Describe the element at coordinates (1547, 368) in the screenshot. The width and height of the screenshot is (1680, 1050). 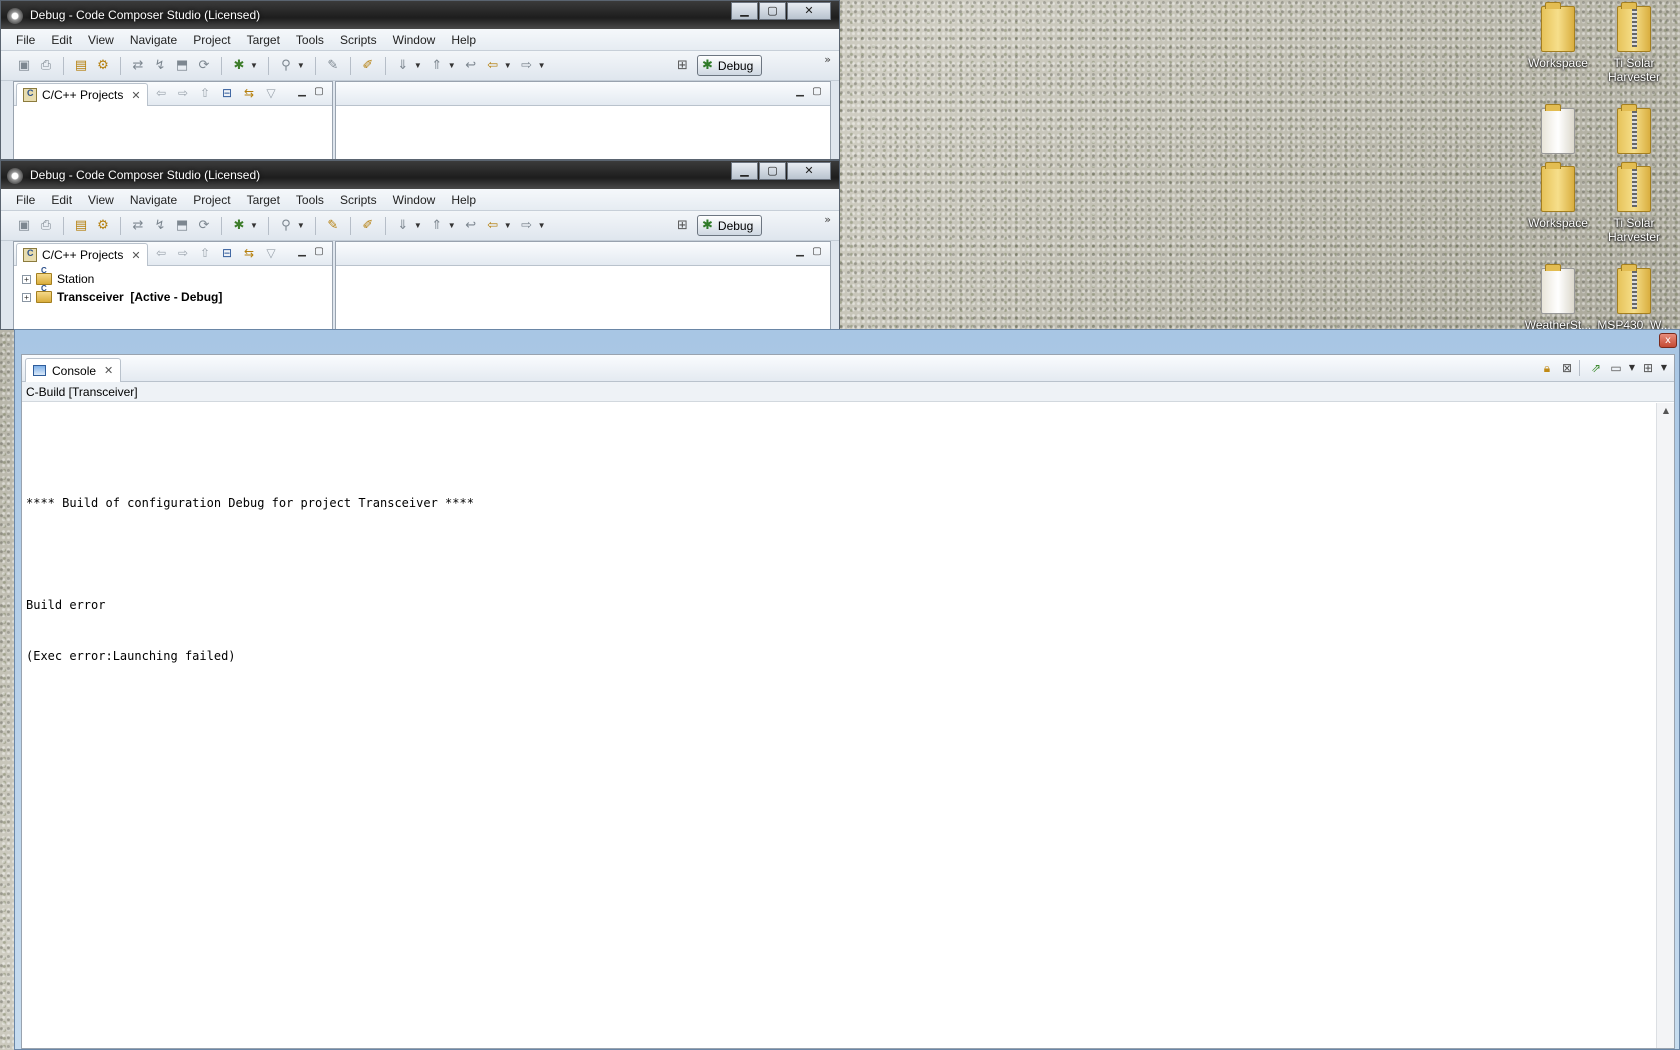
I see `scroll-lock-icon: 🔒︎` at that location.